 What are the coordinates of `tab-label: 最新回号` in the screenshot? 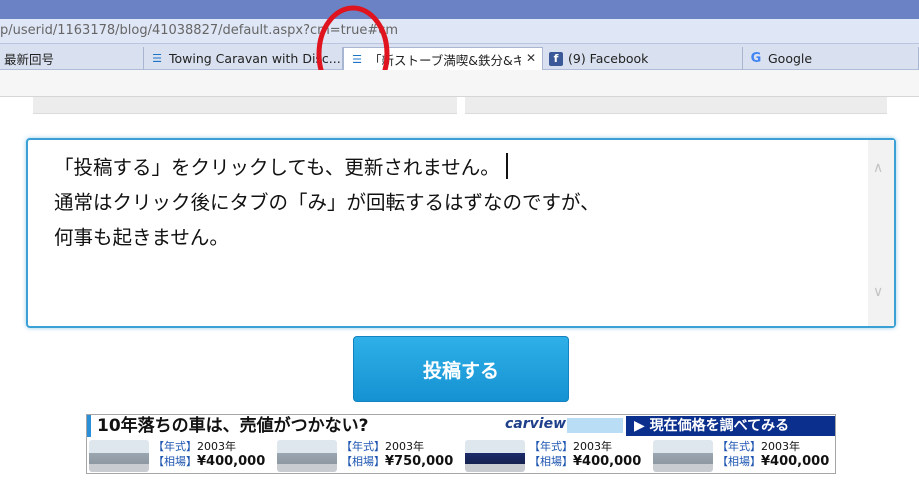 It's located at (29, 59).